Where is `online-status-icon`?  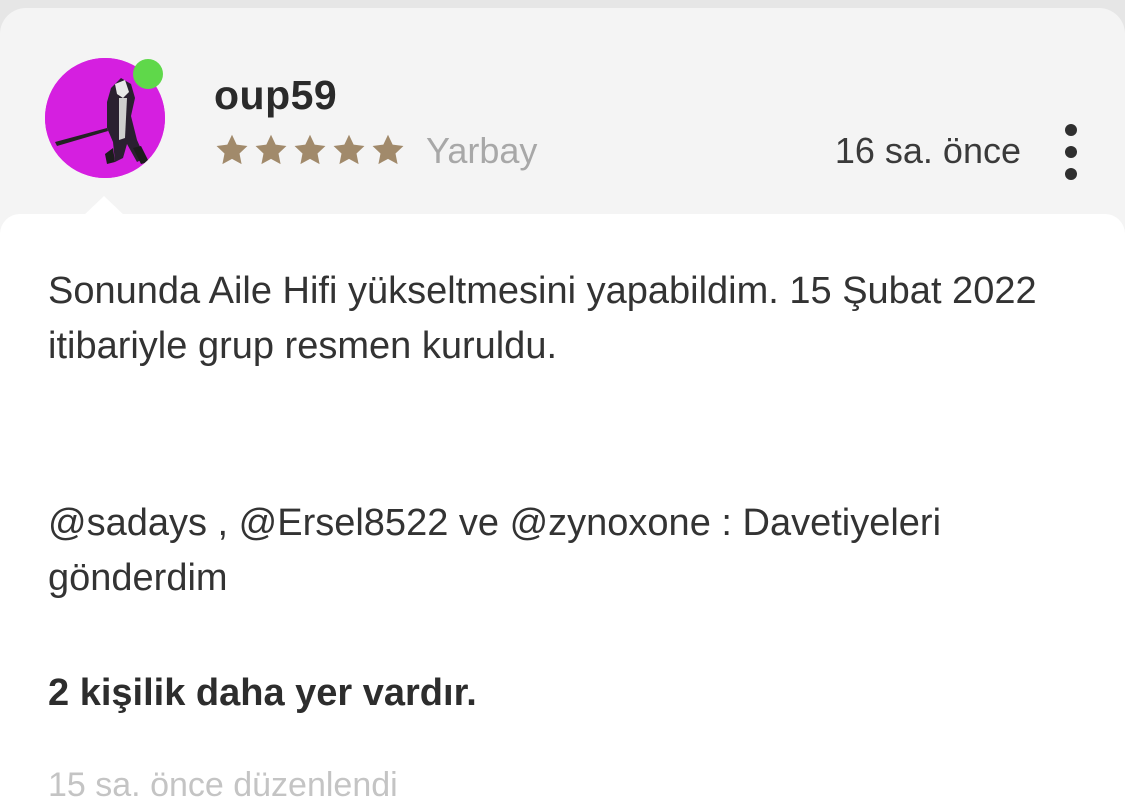
online-status-icon is located at coordinates (148, 74).